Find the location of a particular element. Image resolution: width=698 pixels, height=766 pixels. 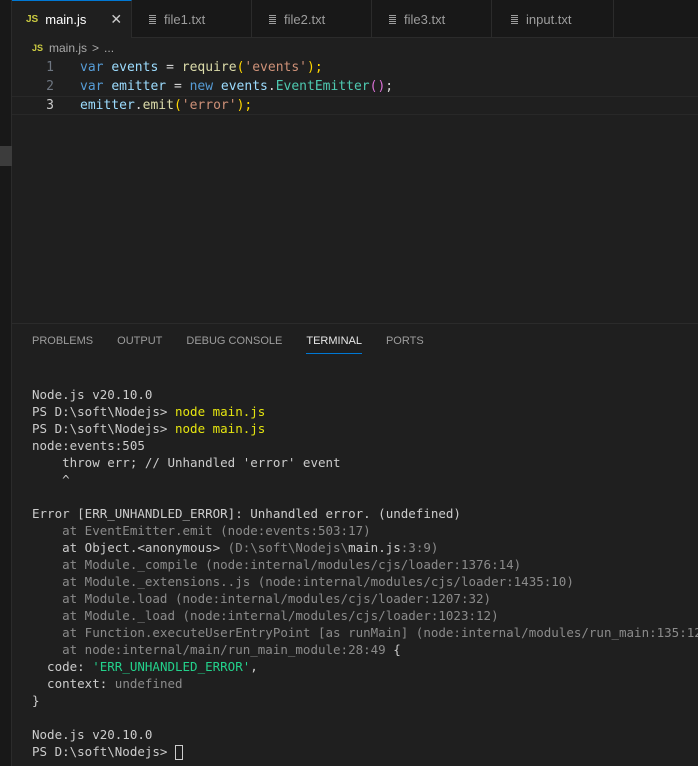

close-icon: ✕ is located at coordinates (116, 19).